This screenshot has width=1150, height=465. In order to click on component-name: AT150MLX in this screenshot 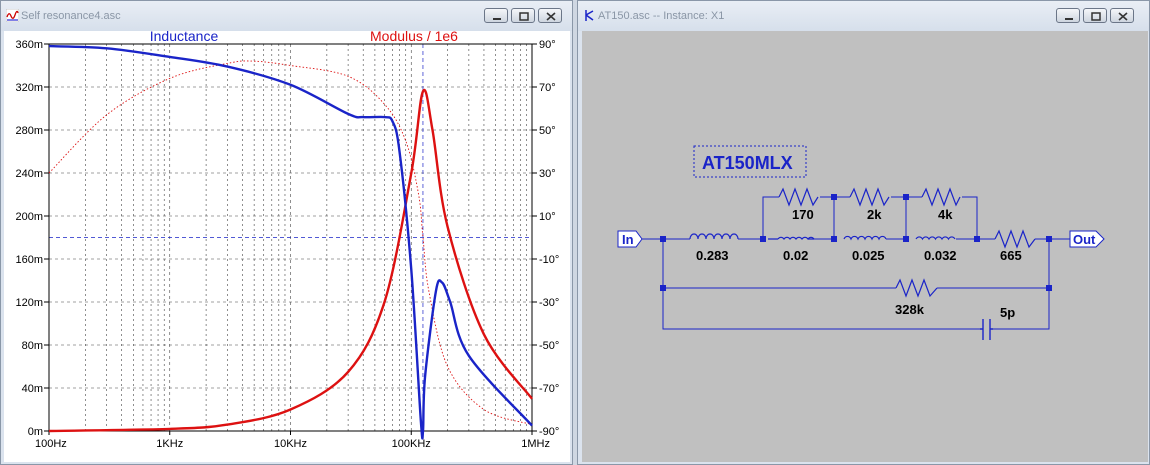, I will do `click(747, 163)`.